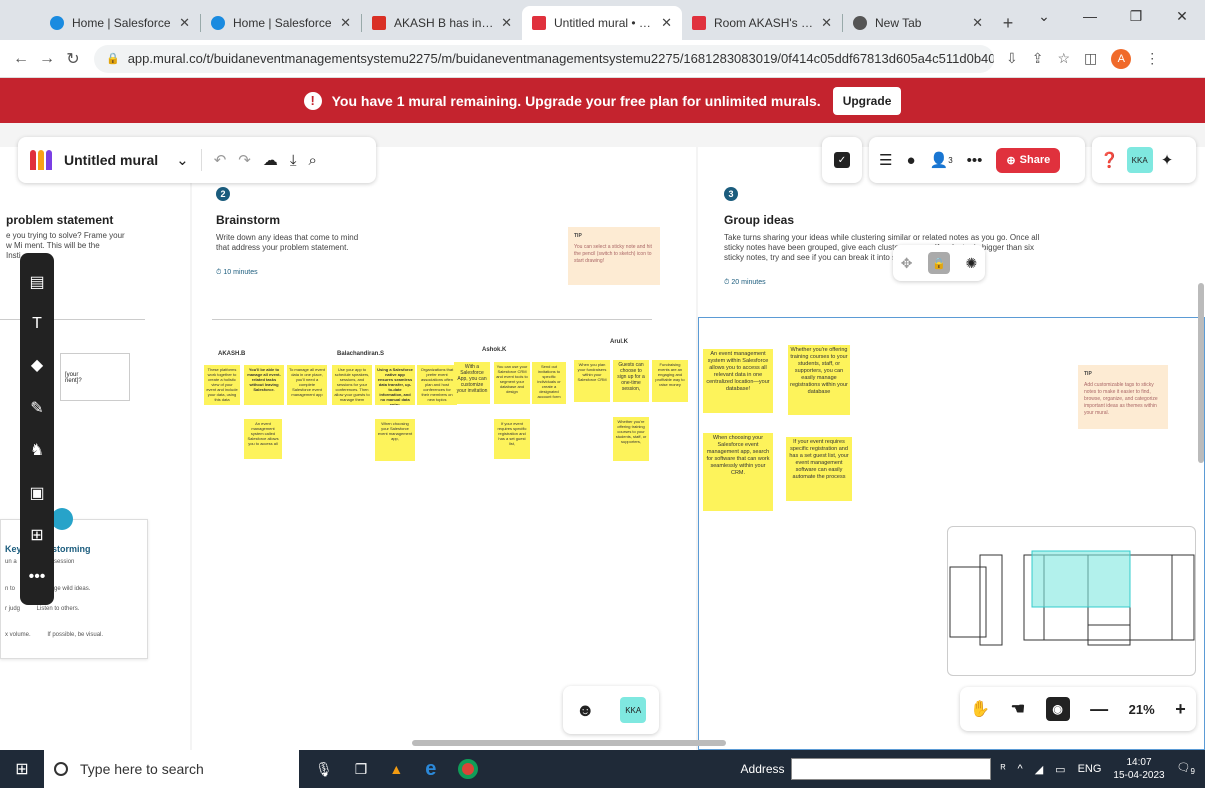 Image resolution: width=1205 pixels, height=788 pixels. Describe the element at coordinates (37, 365) in the screenshot. I see `shapes-tool-icon: ◆` at that location.